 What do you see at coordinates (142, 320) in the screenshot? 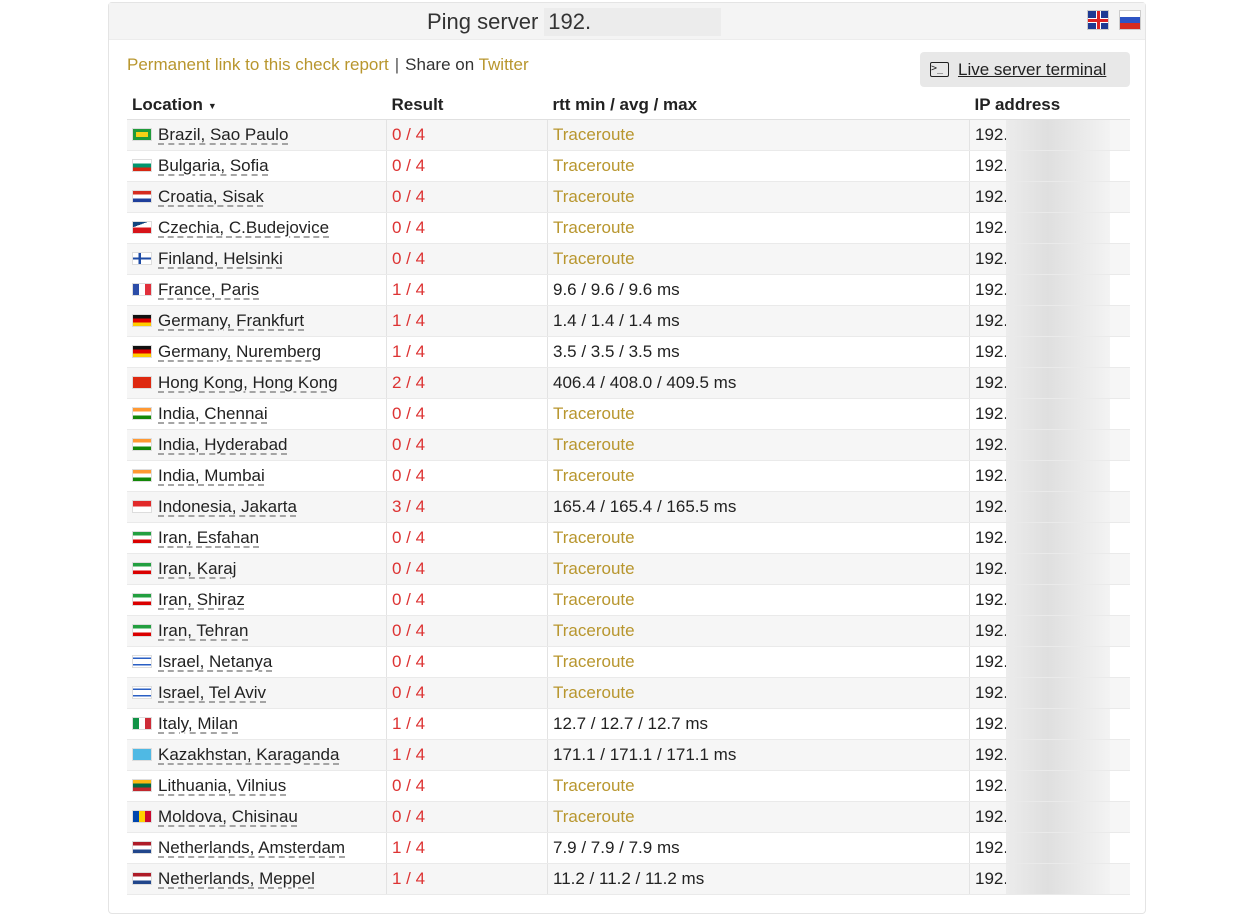
I see `germany-flag-icon` at bounding box center [142, 320].